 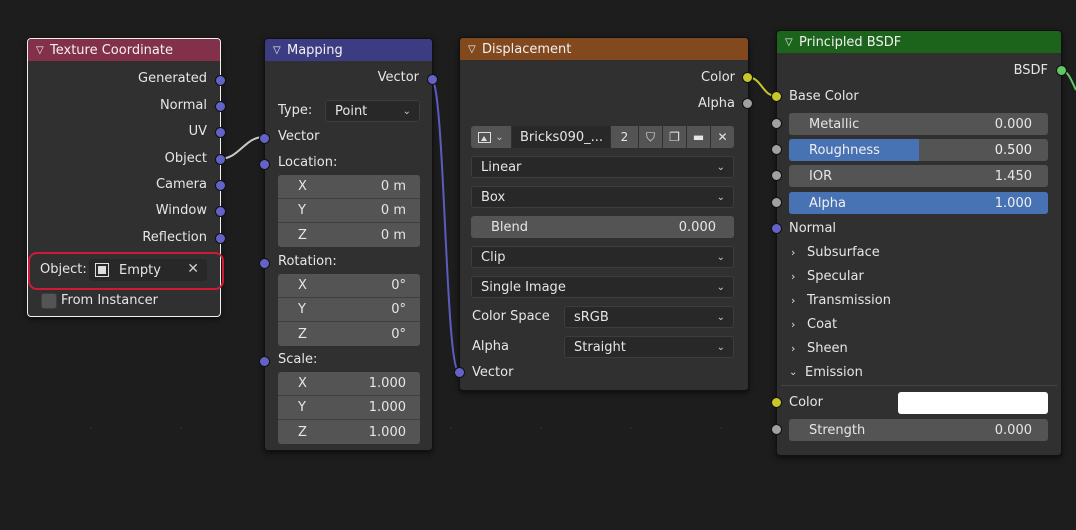 What do you see at coordinates (264, 164) in the screenshot?
I see `socket-location` at bounding box center [264, 164].